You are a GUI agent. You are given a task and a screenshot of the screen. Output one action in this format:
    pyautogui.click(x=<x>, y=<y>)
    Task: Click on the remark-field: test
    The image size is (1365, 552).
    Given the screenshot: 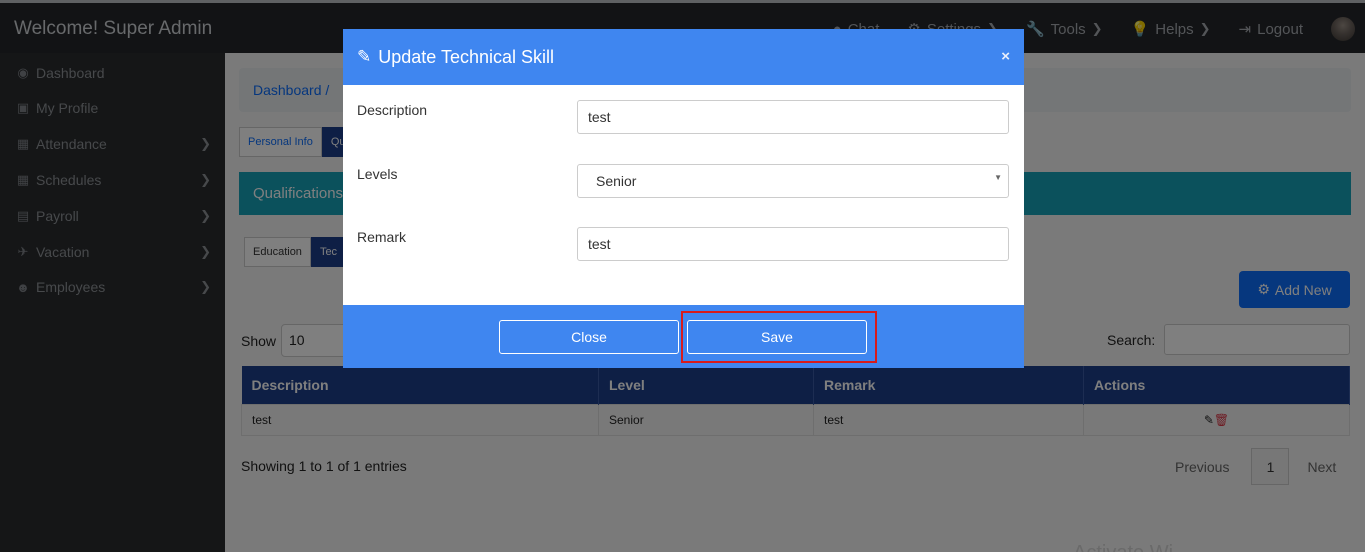 What is the action you would take?
    pyautogui.click(x=793, y=244)
    